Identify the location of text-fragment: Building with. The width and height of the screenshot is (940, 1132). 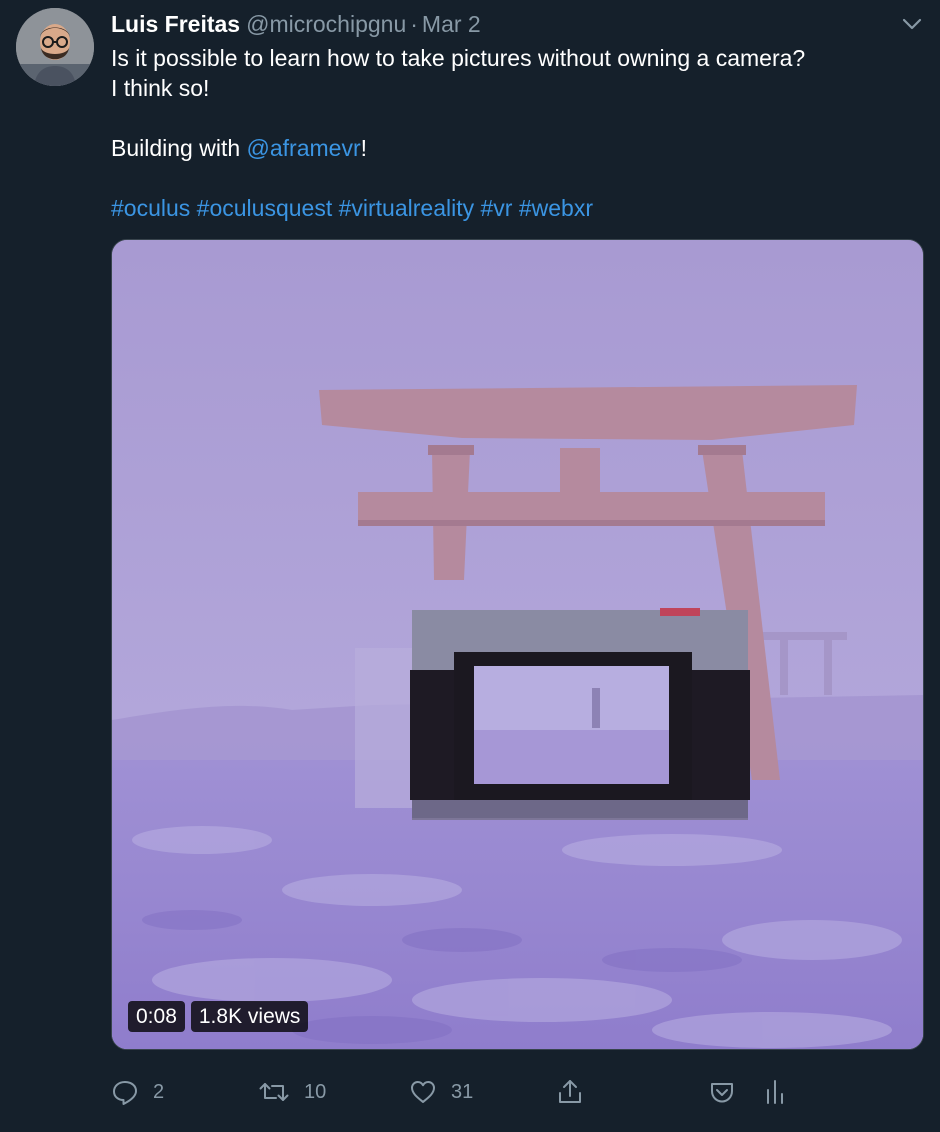
(179, 148).